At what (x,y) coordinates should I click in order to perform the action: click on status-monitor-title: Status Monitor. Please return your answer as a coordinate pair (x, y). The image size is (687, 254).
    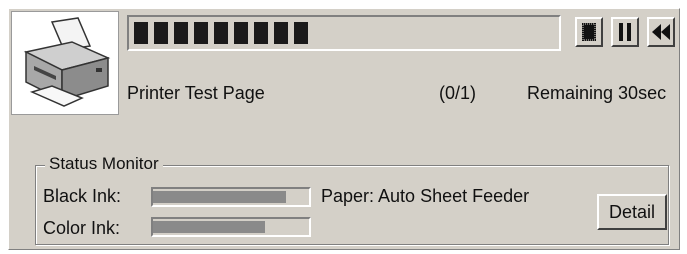
    Looking at the image, I should click on (104, 164).